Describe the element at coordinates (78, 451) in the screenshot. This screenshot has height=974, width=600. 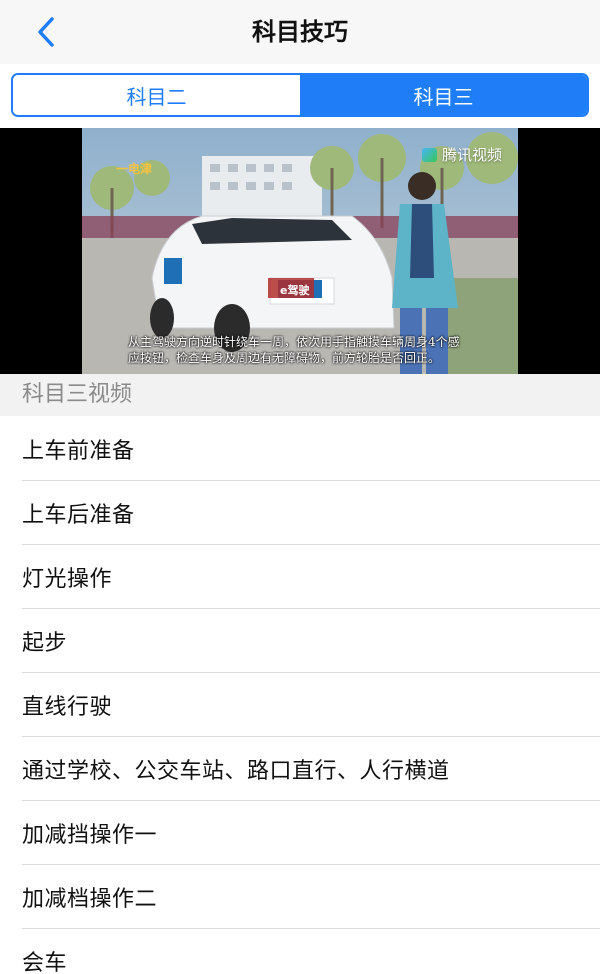
I see `list-item-label: 上车前准备` at that location.